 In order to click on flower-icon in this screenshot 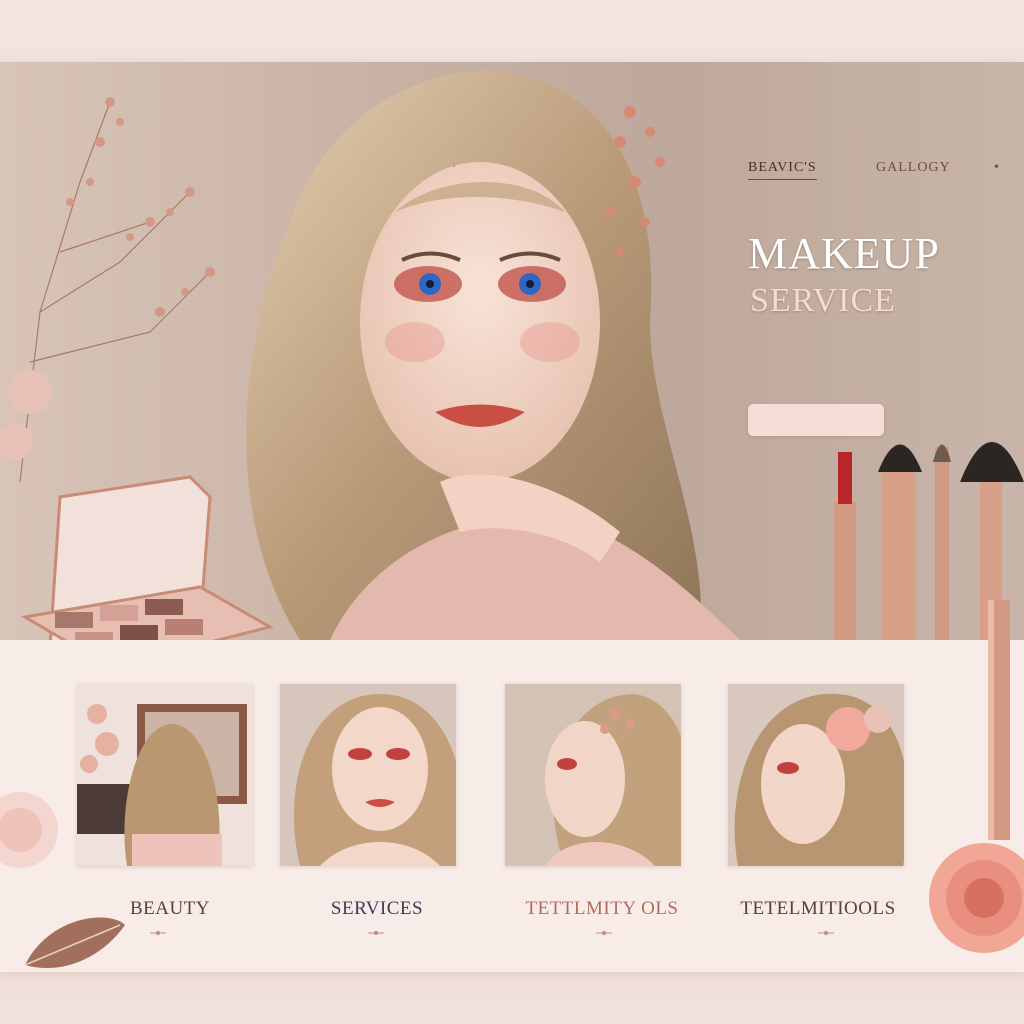, I will do `click(29, 830)`.